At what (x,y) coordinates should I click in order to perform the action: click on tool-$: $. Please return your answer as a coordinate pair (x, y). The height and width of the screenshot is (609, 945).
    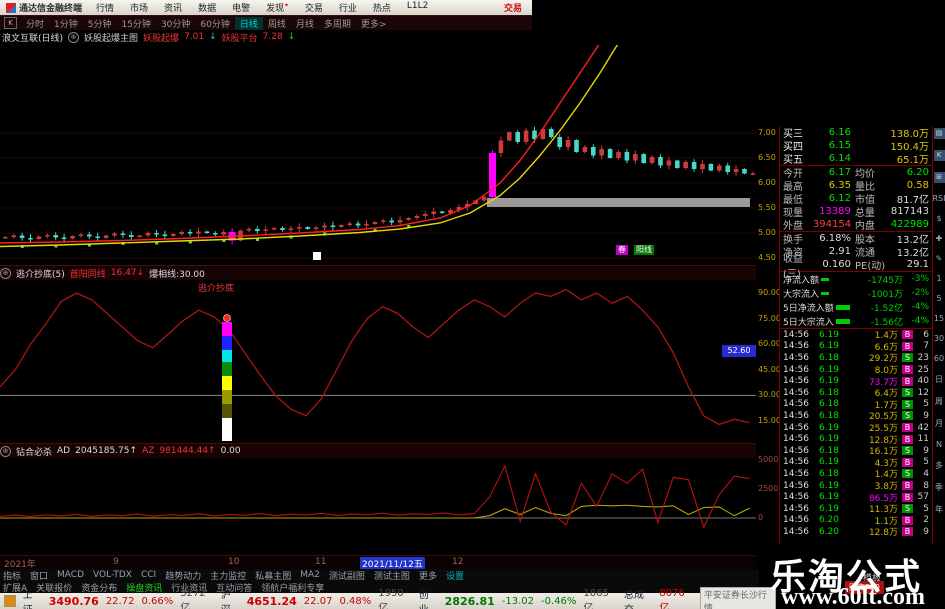
    Looking at the image, I should click on (938, 218).